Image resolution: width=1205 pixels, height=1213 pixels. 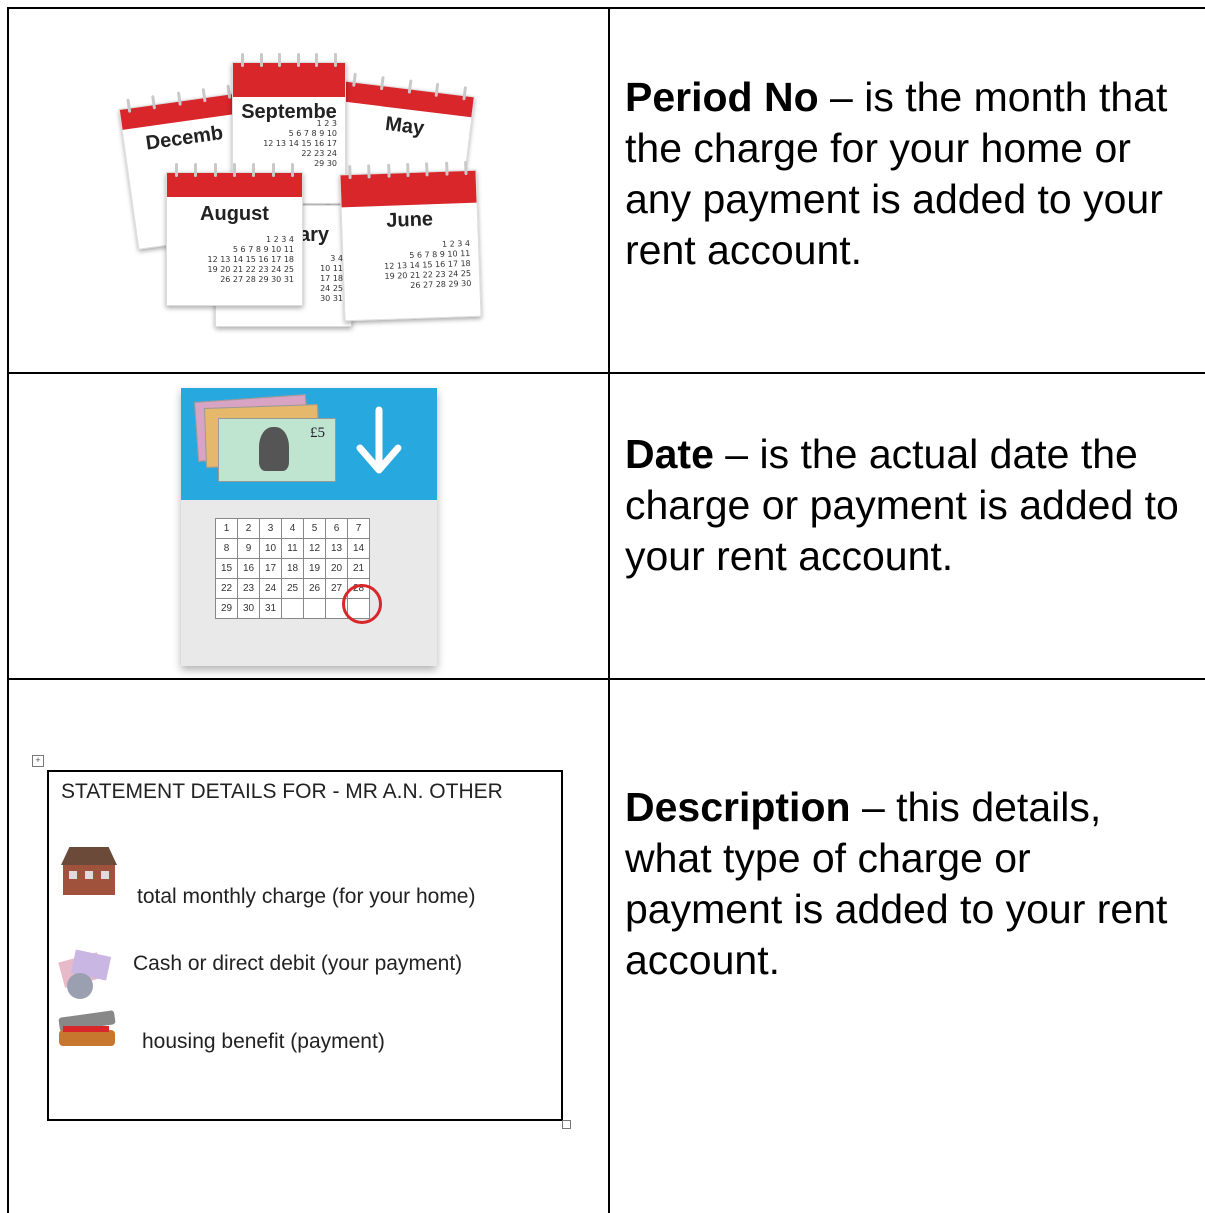 What do you see at coordinates (317, 433) in the screenshot?
I see `banknote-value: £5` at bounding box center [317, 433].